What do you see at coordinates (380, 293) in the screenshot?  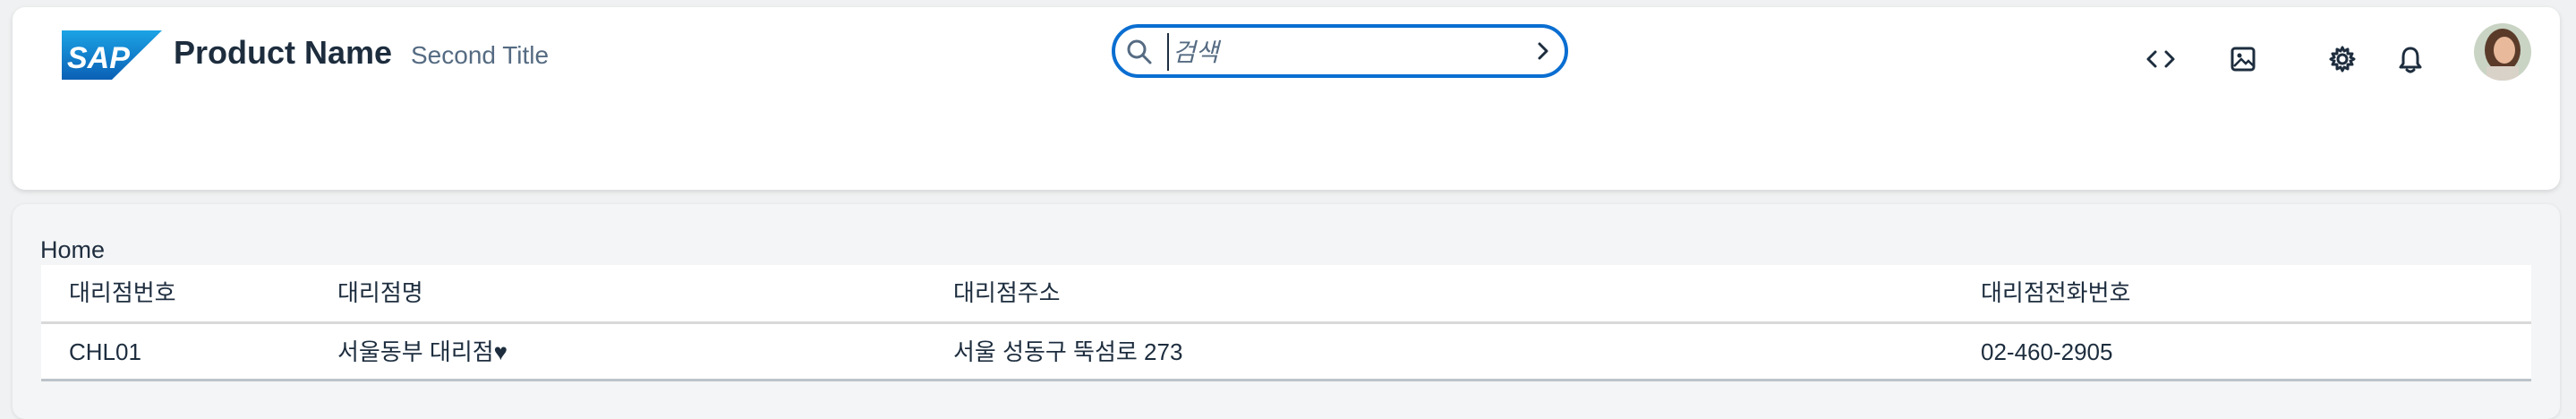 I see `column-header-dealer-name: 대리점명` at bounding box center [380, 293].